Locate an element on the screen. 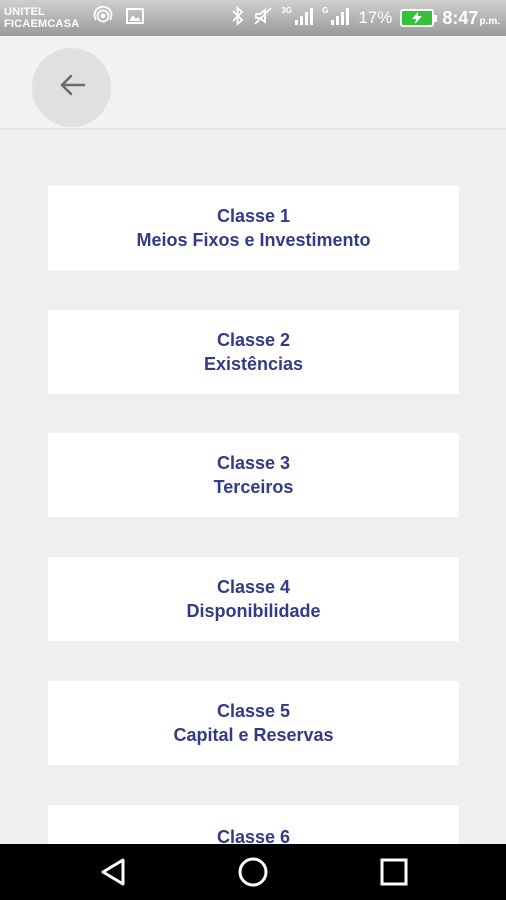 The width and height of the screenshot is (506, 900). clock: 8:47p.m. is located at coordinates (471, 18).